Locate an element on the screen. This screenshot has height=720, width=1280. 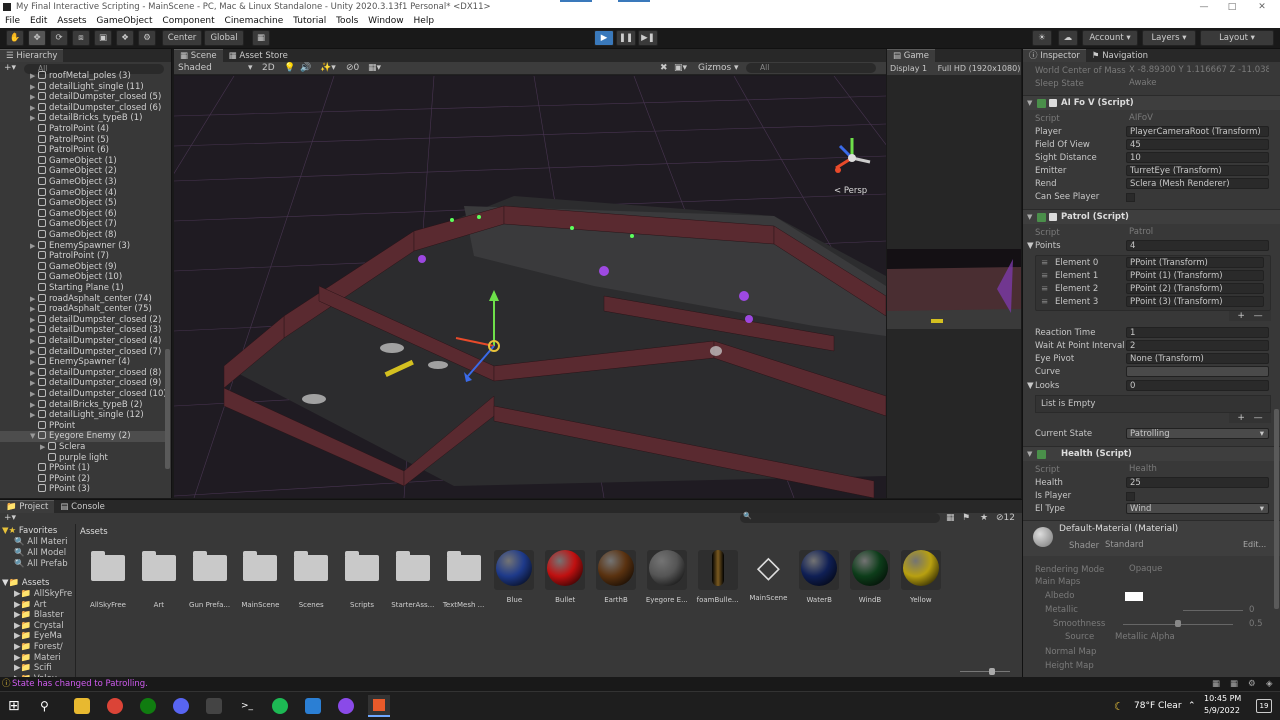
pause-button: ❚❚ is located at coordinates (626, 38).